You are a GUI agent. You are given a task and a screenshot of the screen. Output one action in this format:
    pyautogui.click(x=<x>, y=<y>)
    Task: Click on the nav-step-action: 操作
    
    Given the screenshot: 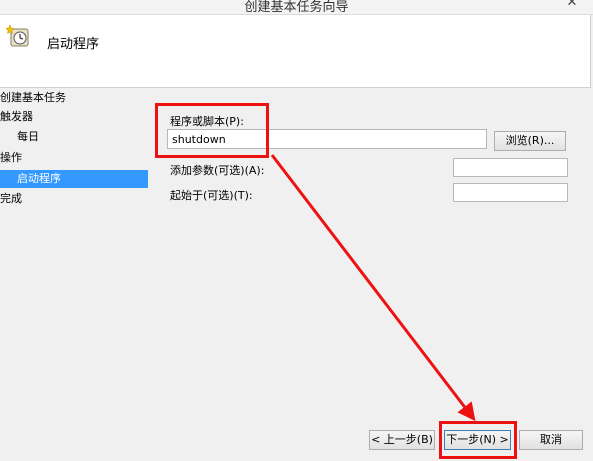 What is the action you would take?
    pyautogui.click(x=74, y=158)
    